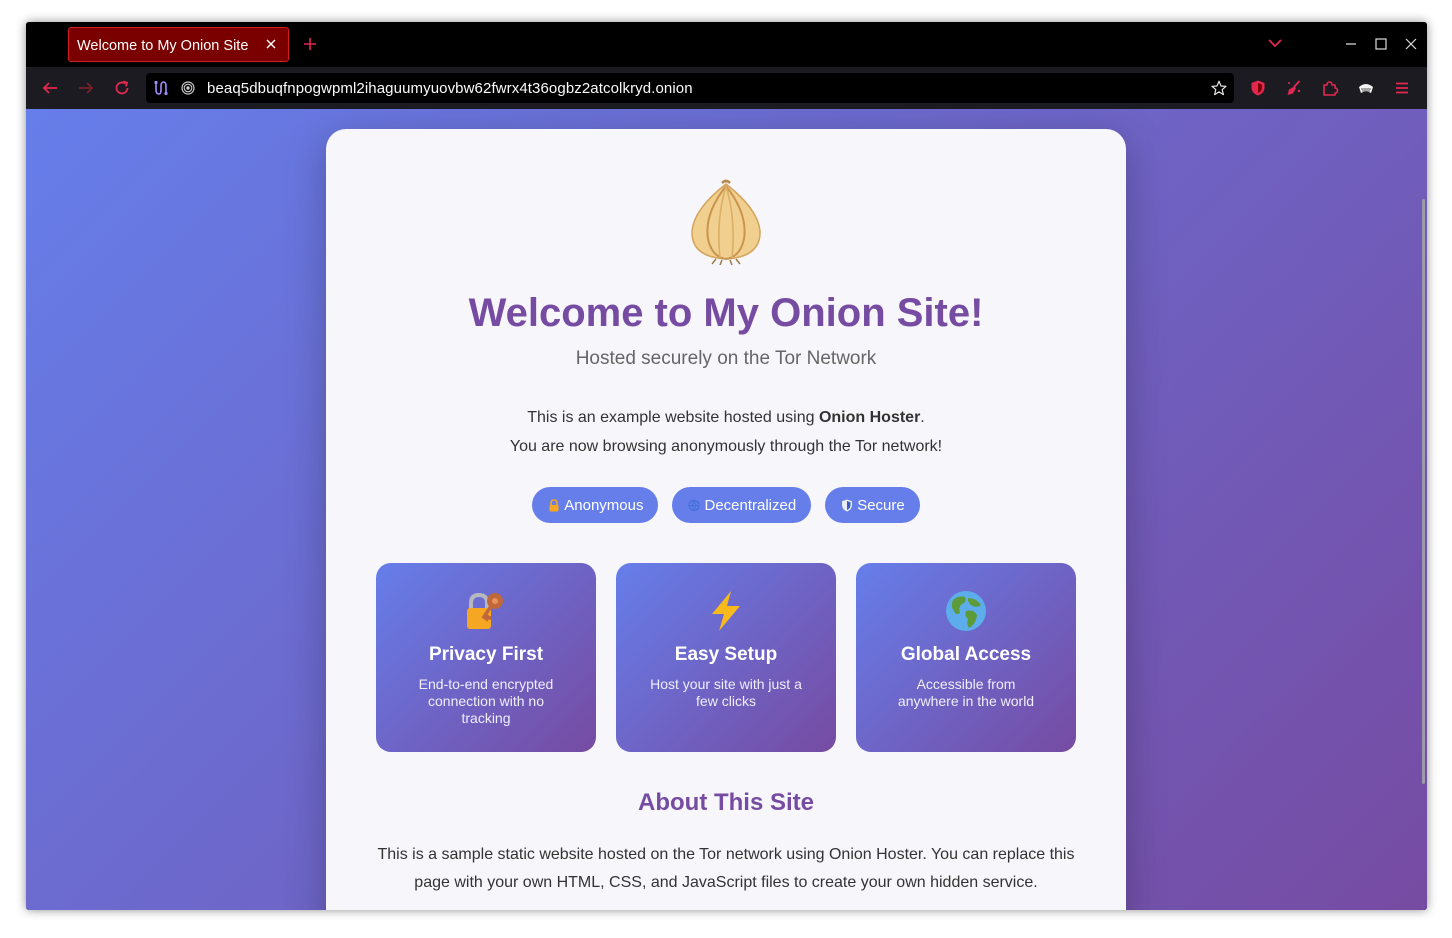  I want to click on arrow-right-icon, so click(86, 88).